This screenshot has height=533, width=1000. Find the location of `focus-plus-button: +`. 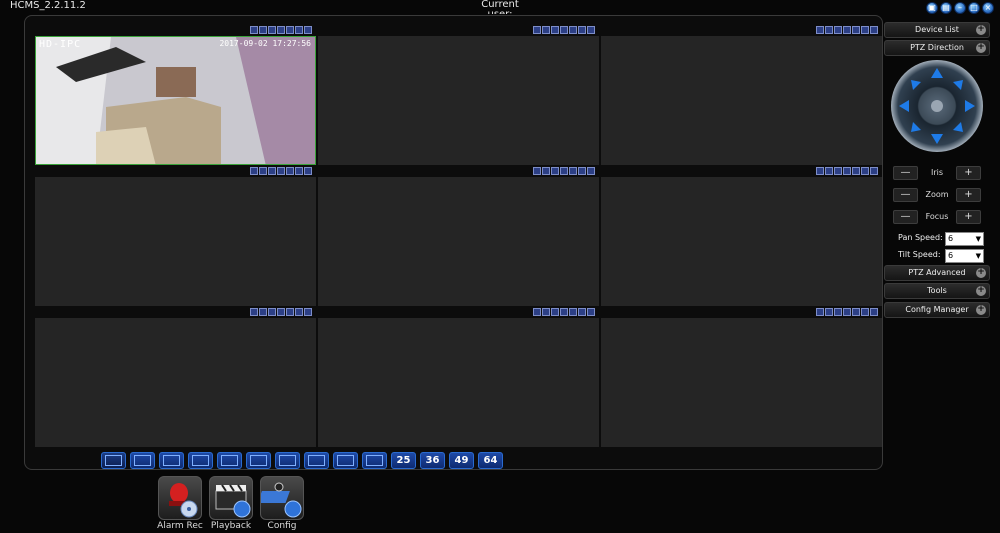

focus-plus-button: + is located at coordinates (968, 217).